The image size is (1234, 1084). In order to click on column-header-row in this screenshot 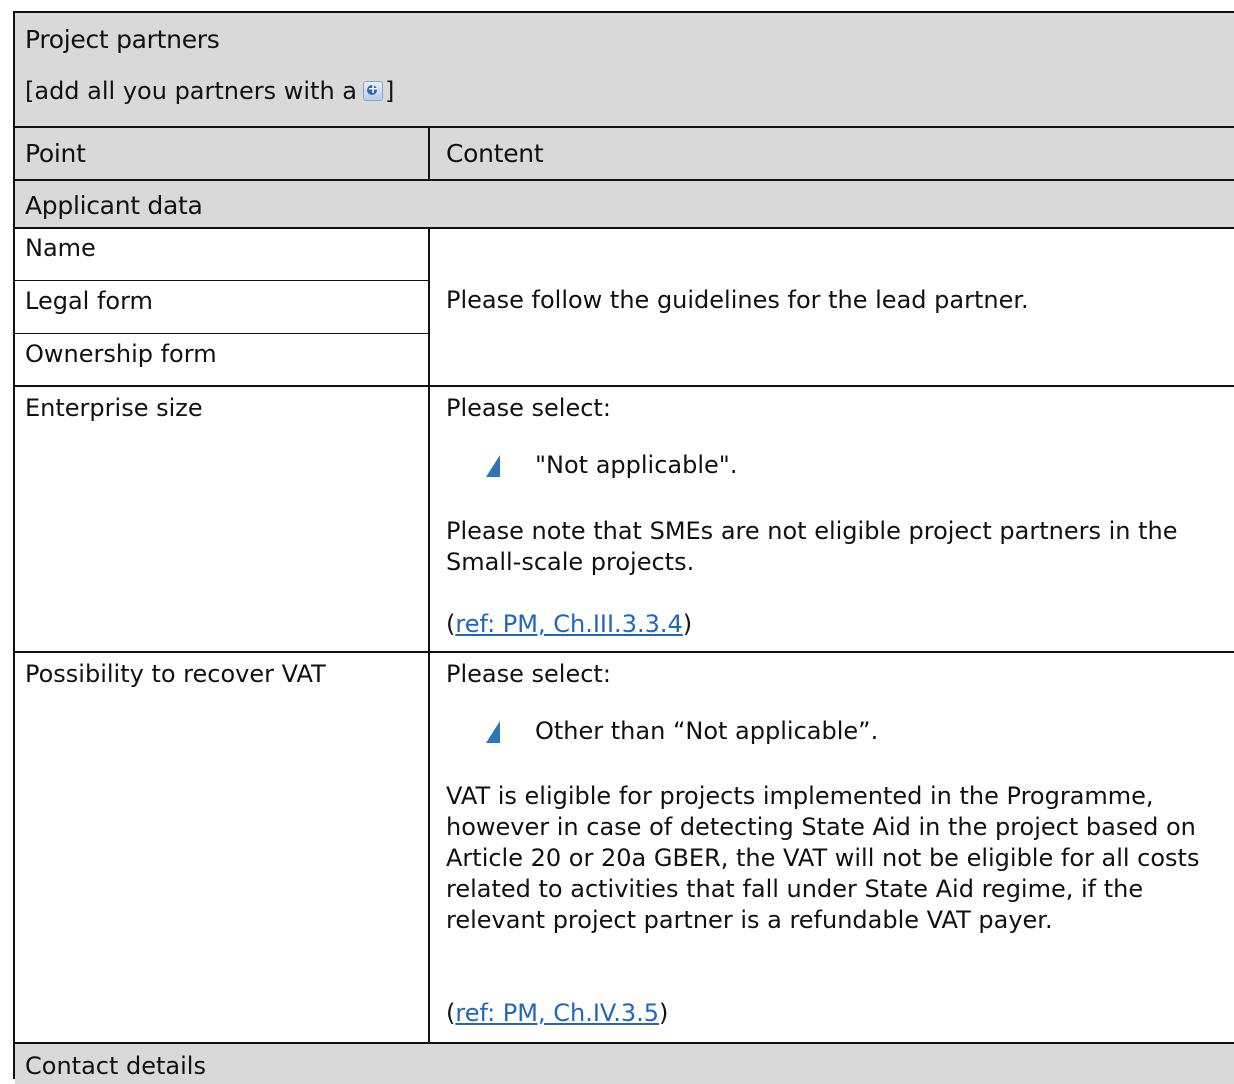, I will do `click(624, 154)`.